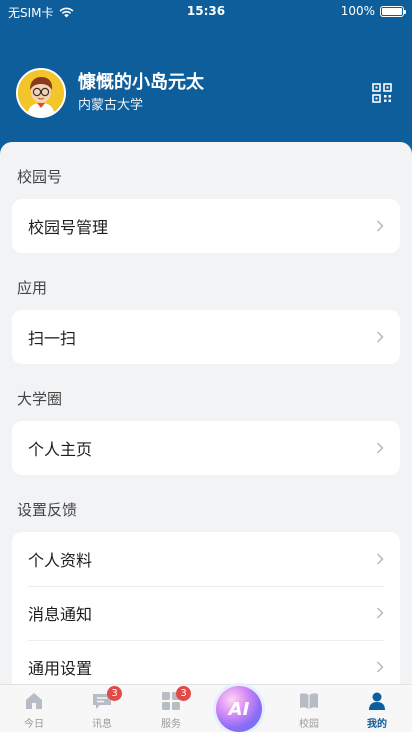  I want to click on section-title-campus-account: 校园号, so click(40, 177).